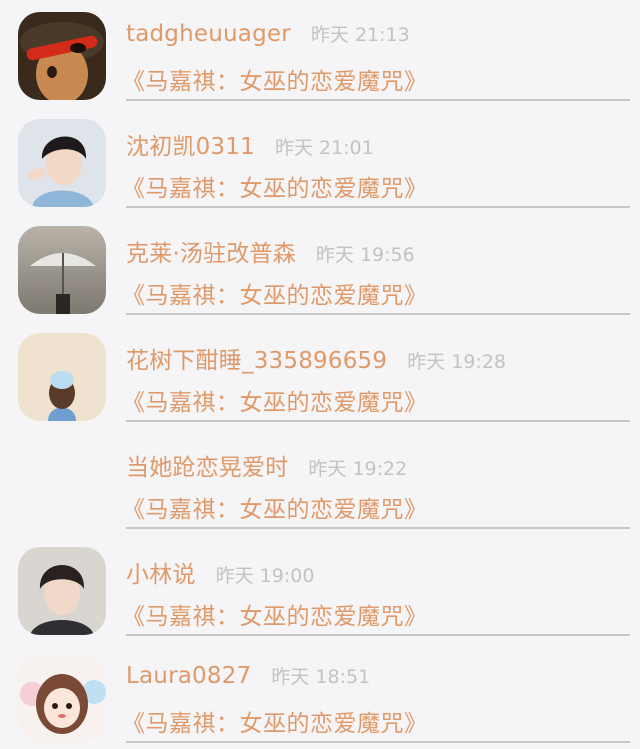 Image resolution: width=640 pixels, height=749 pixels. Describe the element at coordinates (376, 53) in the screenshot. I see `item-content: tadgheuuager 昨天 21:13 《马嘉祺：女巫的恋爱魔咒》` at that location.